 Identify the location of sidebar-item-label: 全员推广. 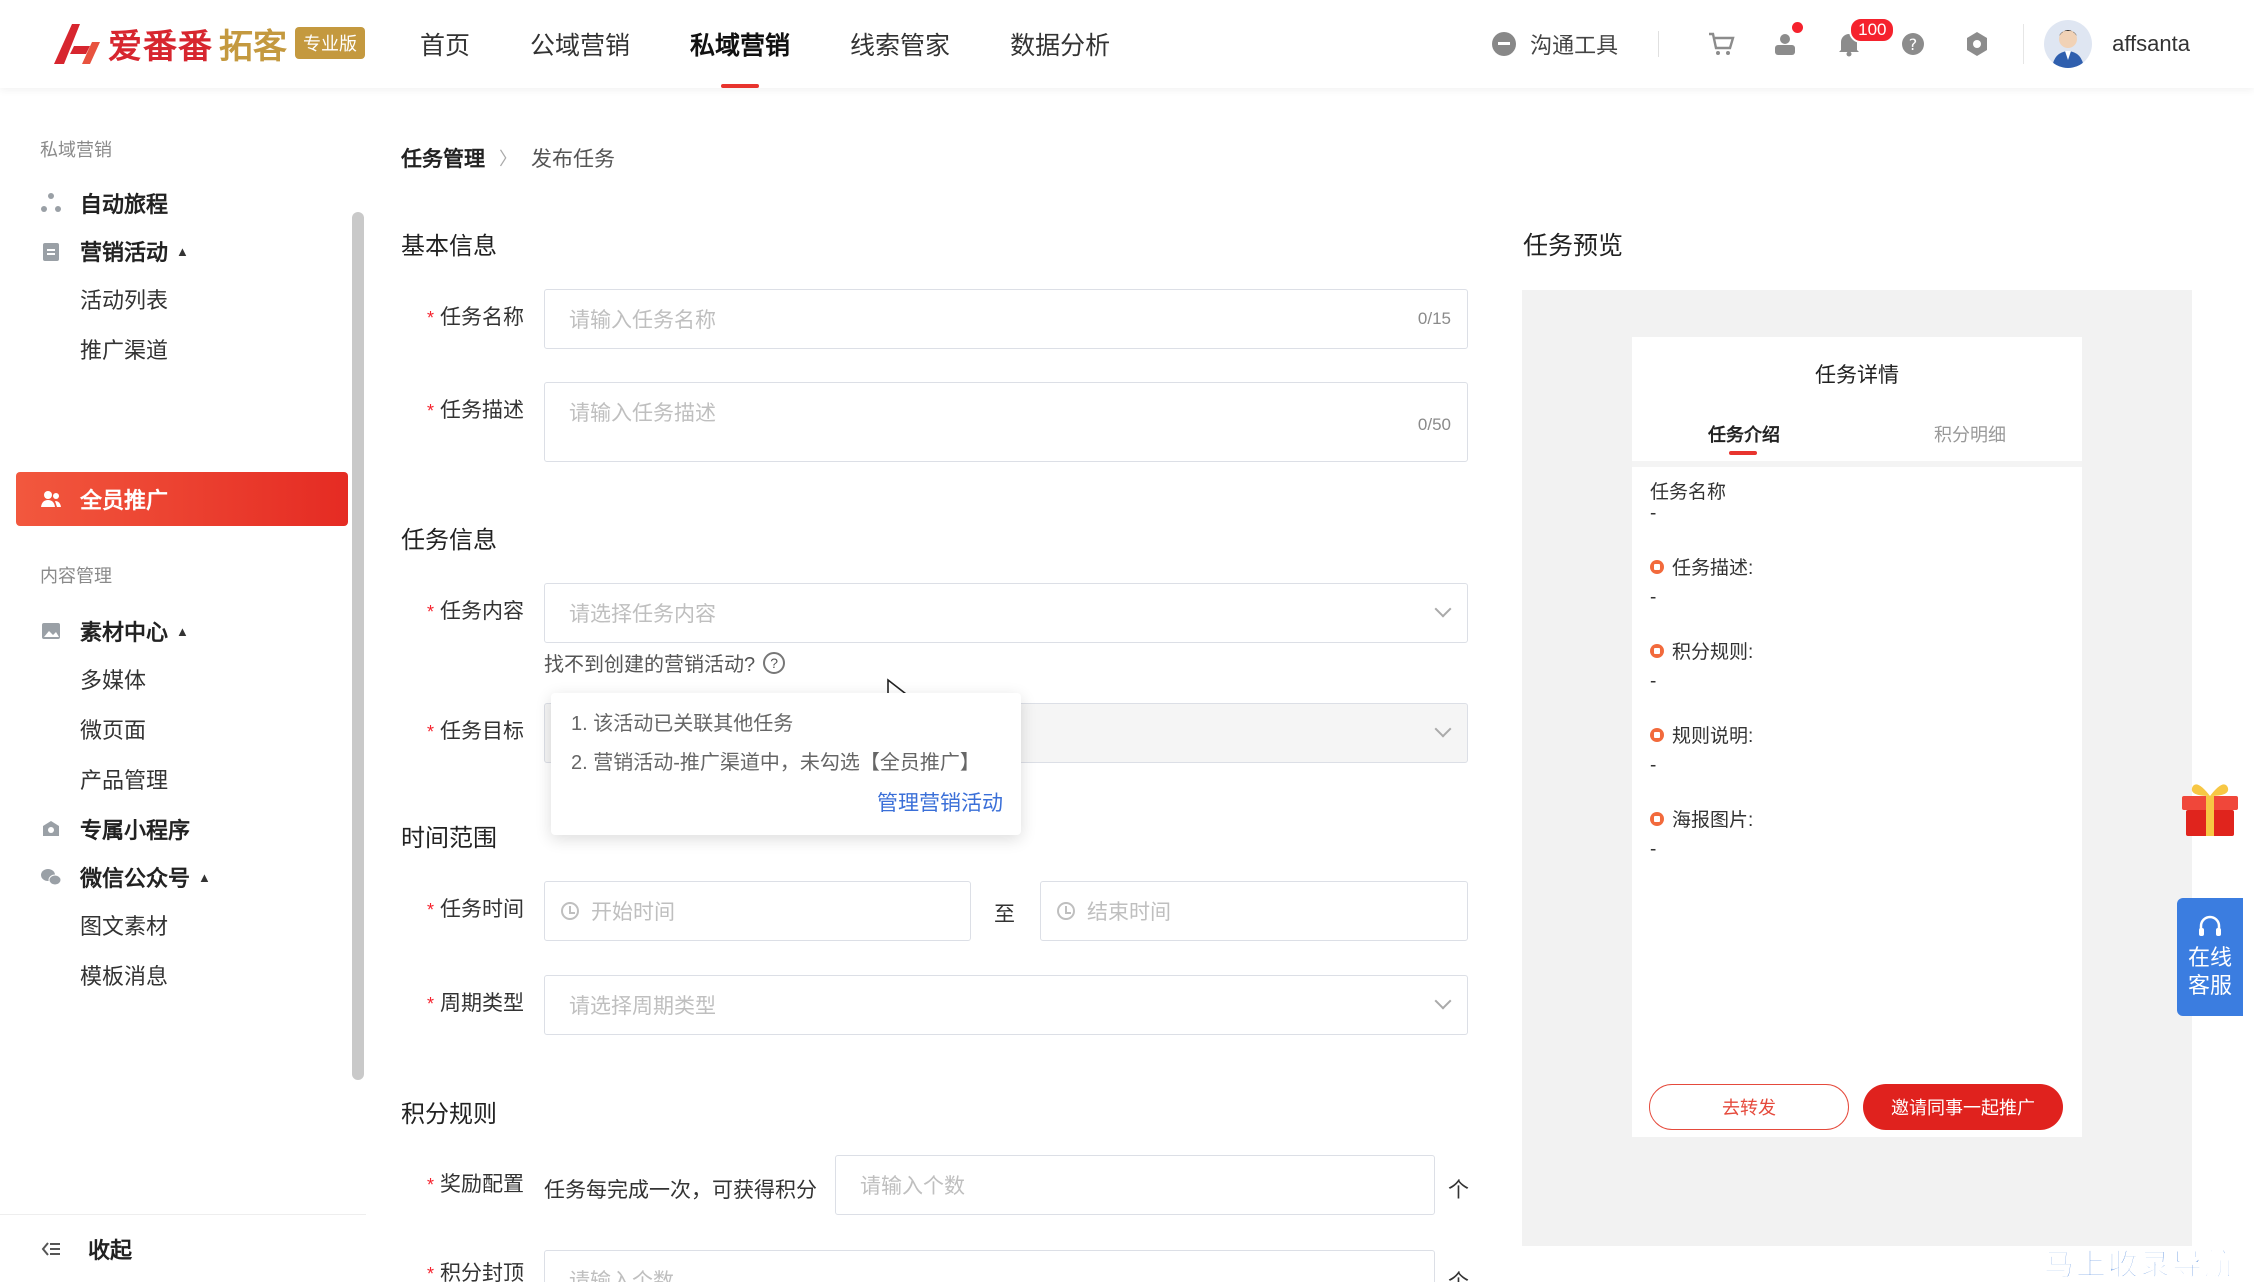
(124, 500).